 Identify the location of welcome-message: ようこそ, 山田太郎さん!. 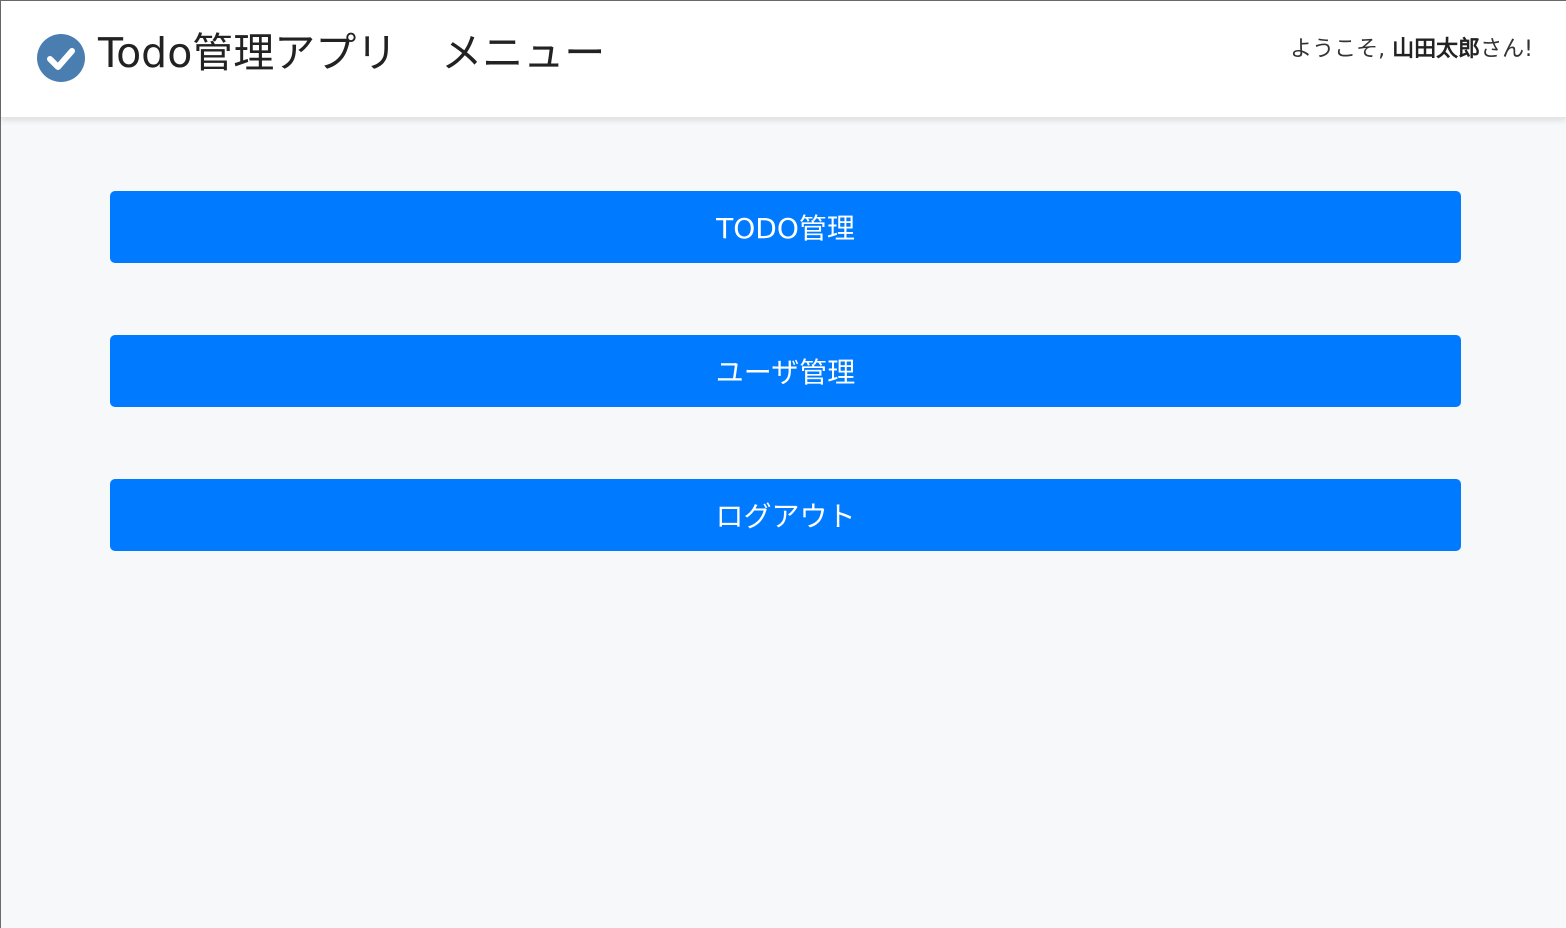
(1411, 50).